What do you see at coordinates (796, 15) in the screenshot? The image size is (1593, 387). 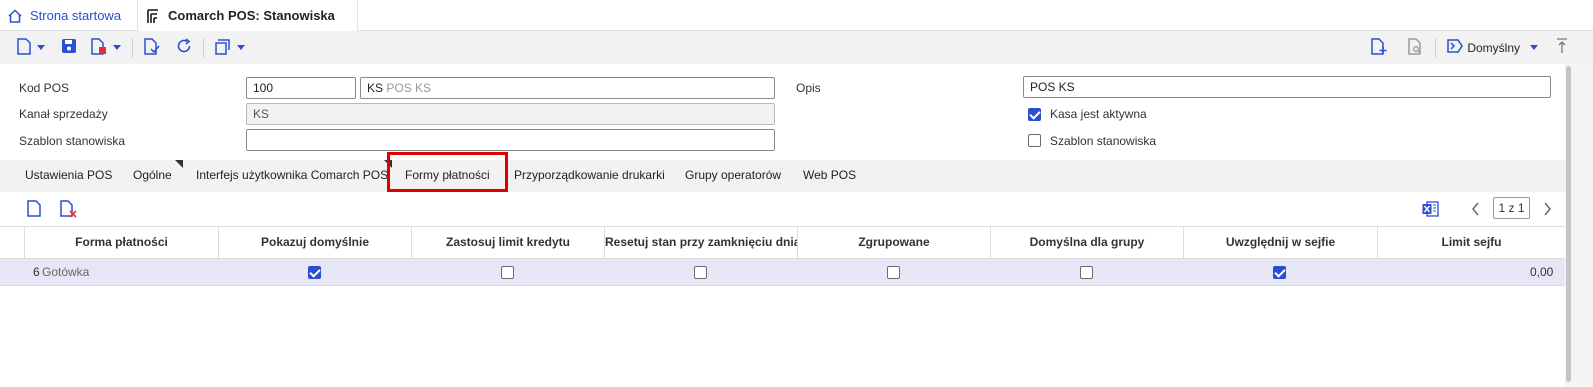 I see `app-tab-strip: Strona startowa Comarch POS: Stanowiska` at bounding box center [796, 15].